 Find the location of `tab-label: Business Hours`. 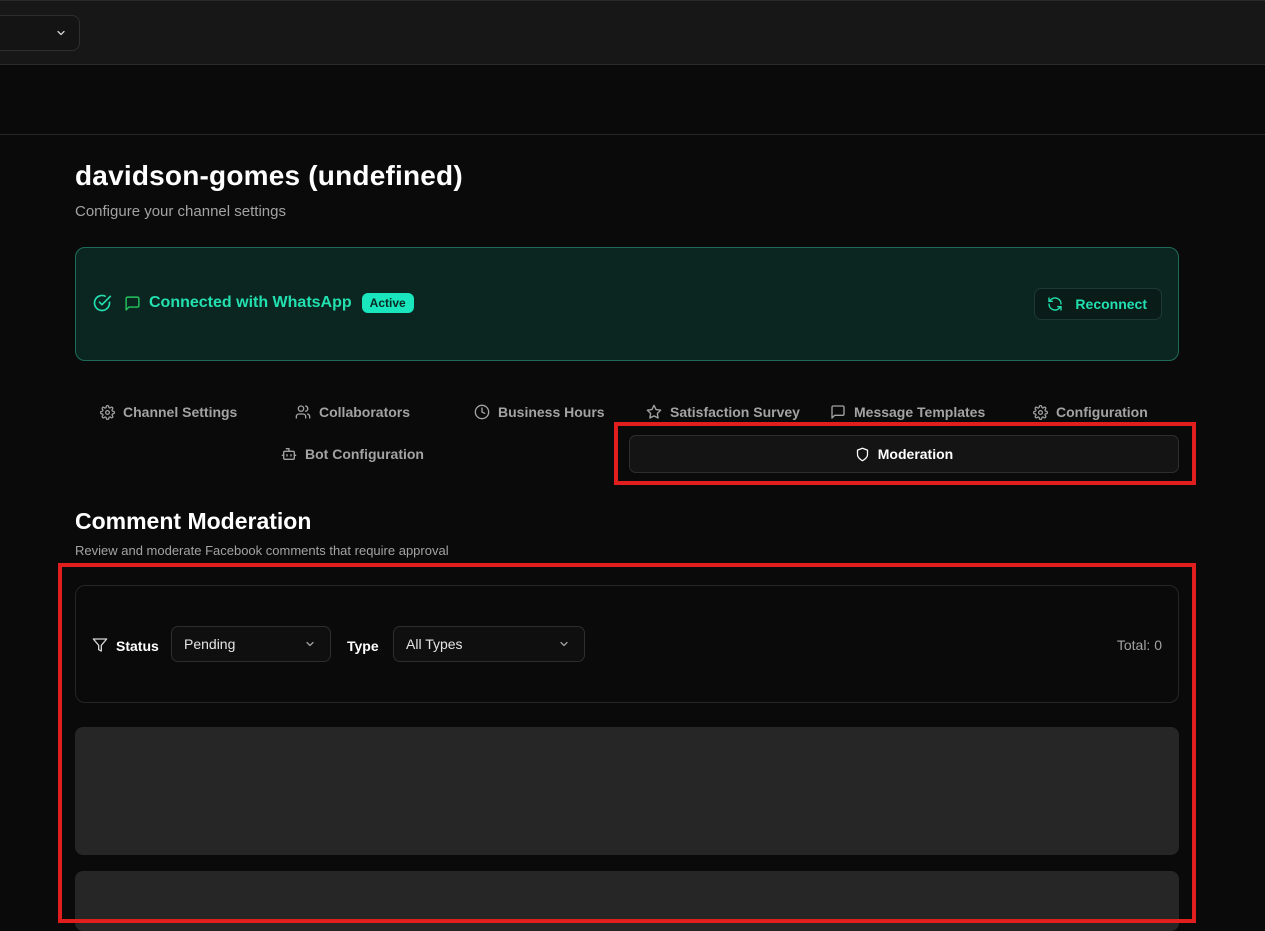

tab-label: Business Hours is located at coordinates (551, 412).